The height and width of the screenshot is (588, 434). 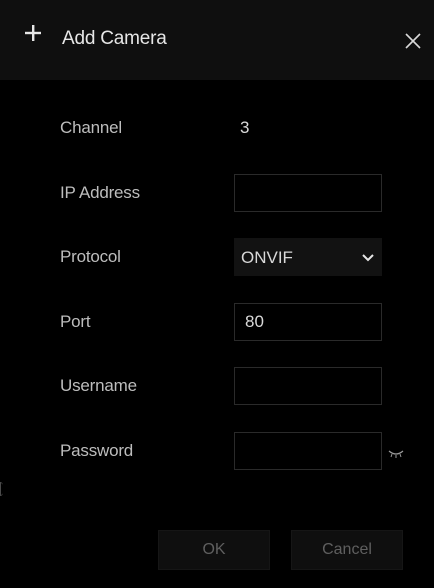 I want to click on username-label: Username, so click(x=98, y=385).